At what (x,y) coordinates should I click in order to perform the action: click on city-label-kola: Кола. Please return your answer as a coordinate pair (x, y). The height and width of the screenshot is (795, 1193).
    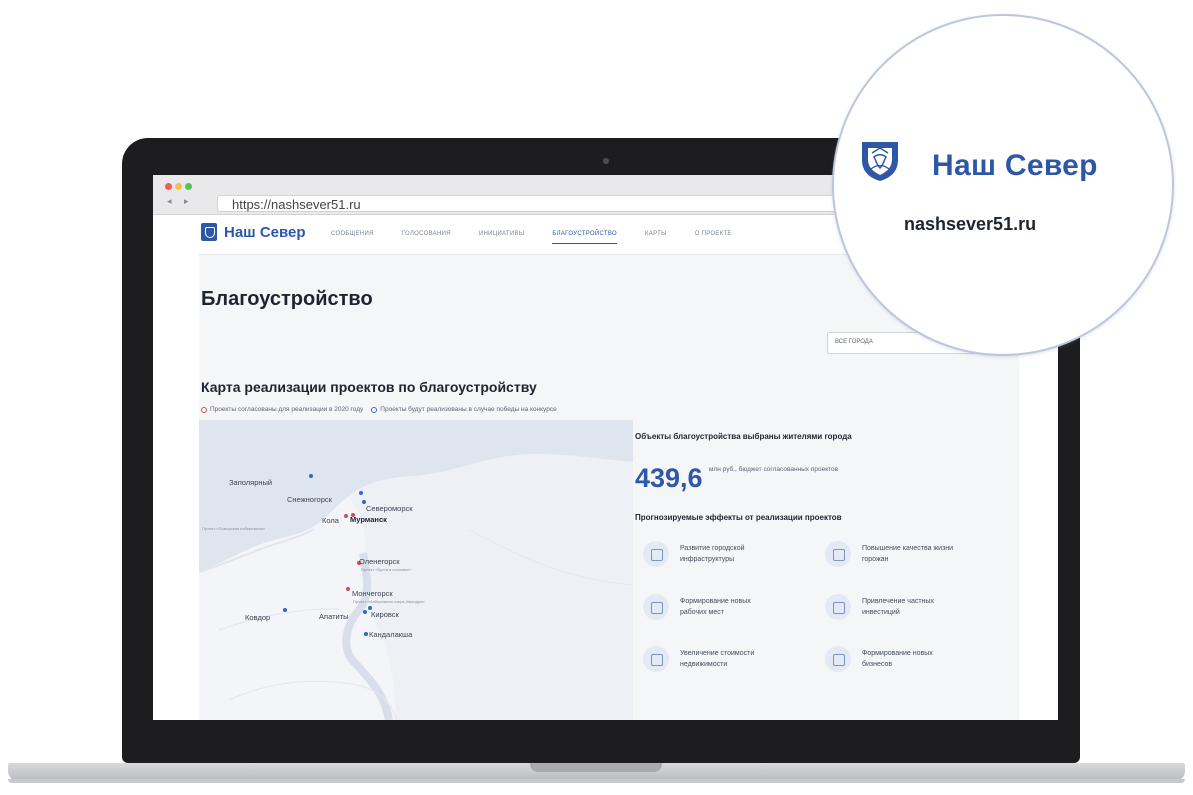
    Looking at the image, I should click on (330, 520).